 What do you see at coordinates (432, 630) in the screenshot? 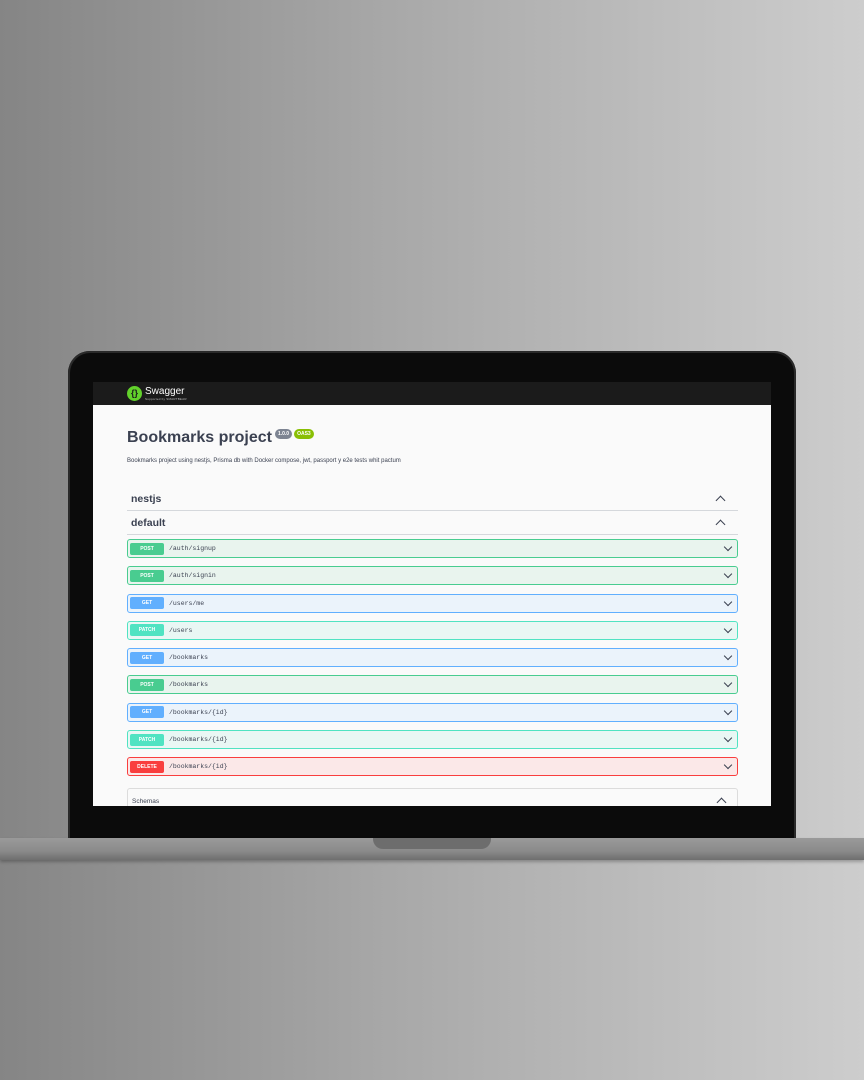
I see `operation-row: PATCH /users` at bounding box center [432, 630].